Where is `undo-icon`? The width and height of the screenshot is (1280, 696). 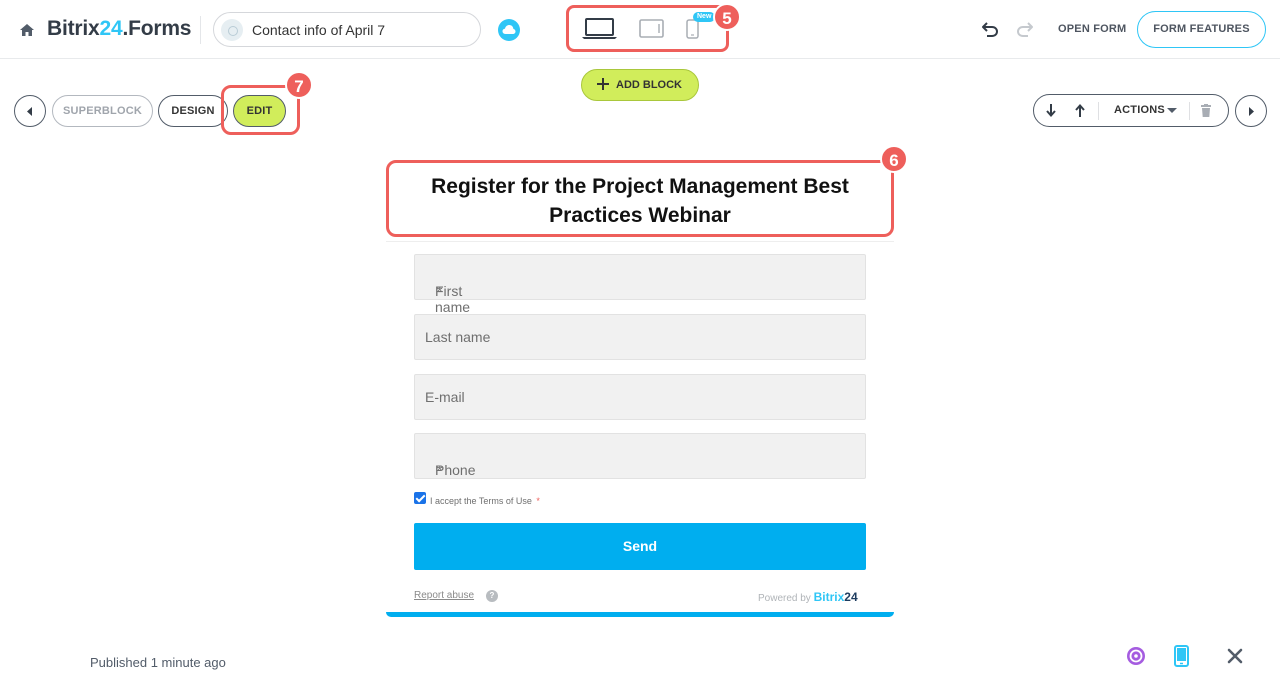
undo-icon is located at coordinates (990, 29).